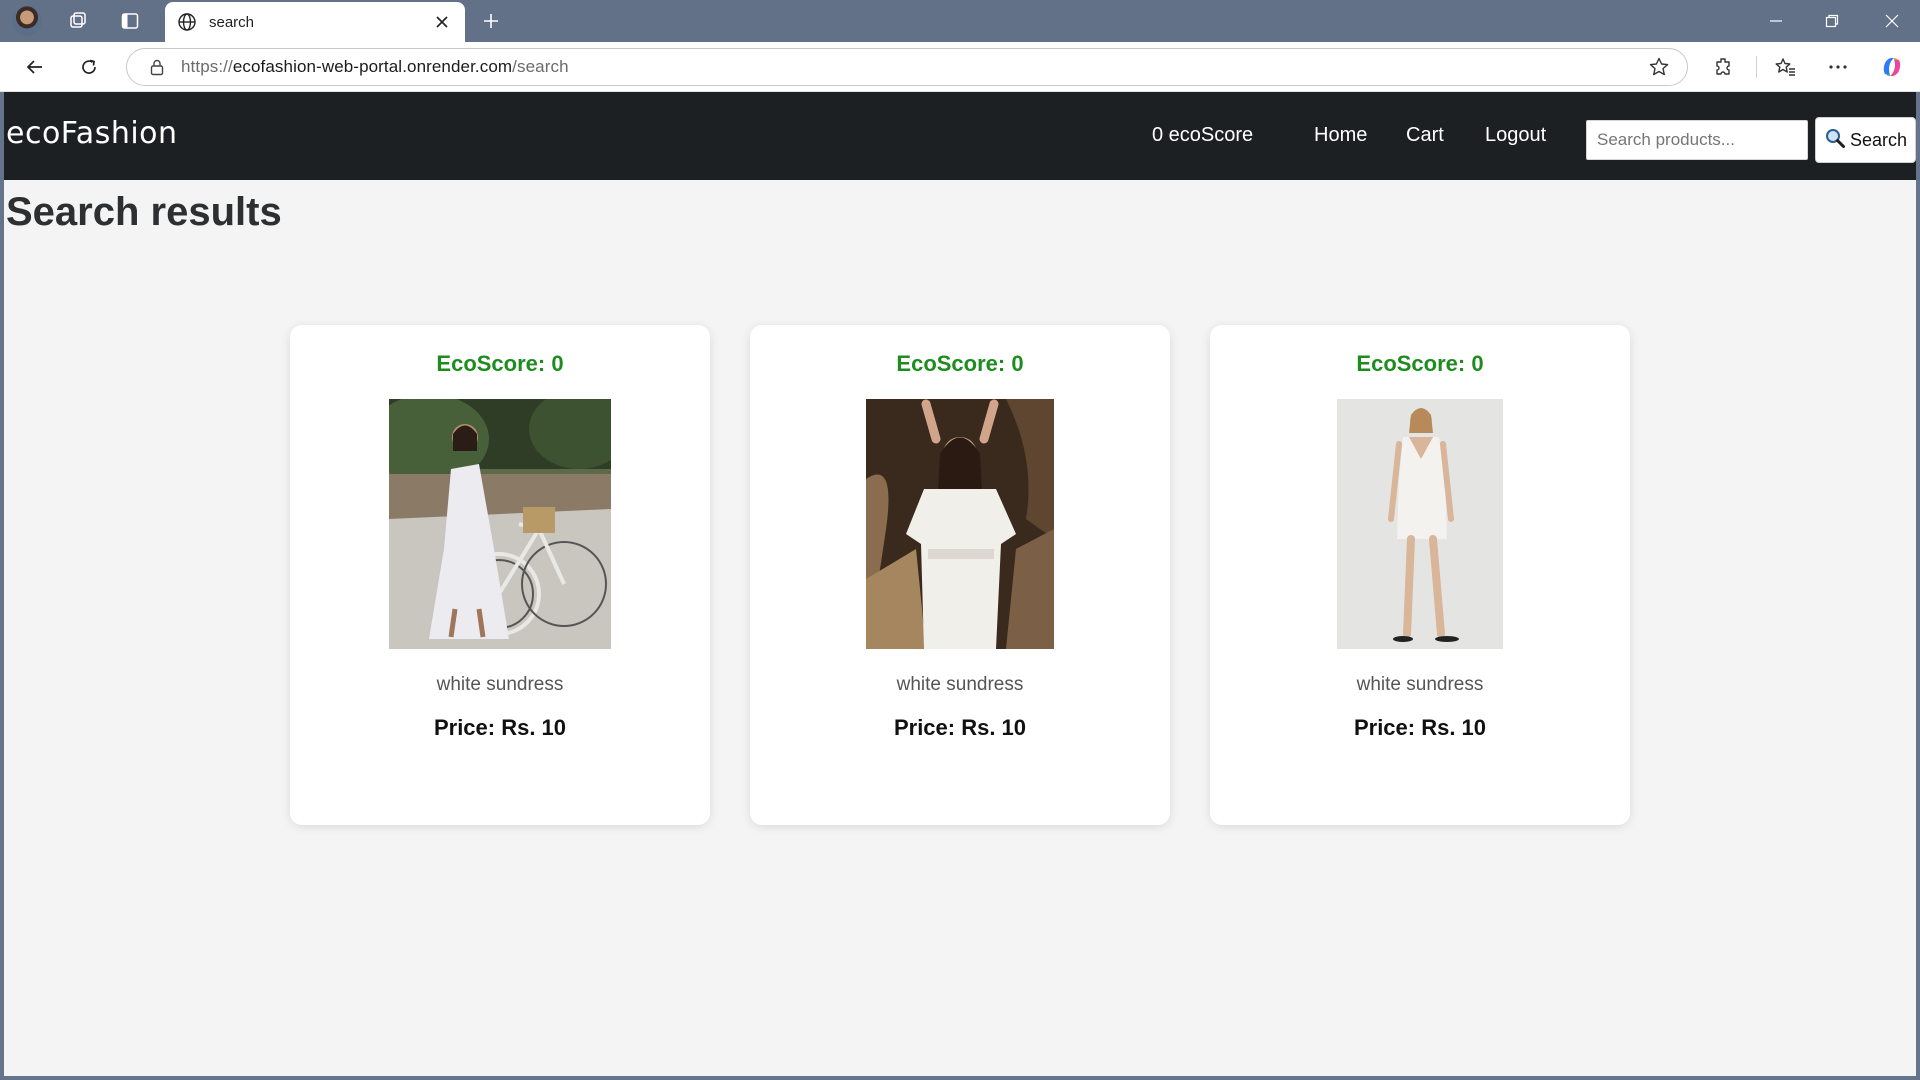 The image size is (1920, 1080). What do you see at coordinates (157, 67) in the screenshot?
I see `lock-icon` at bounding box center [157, 67].